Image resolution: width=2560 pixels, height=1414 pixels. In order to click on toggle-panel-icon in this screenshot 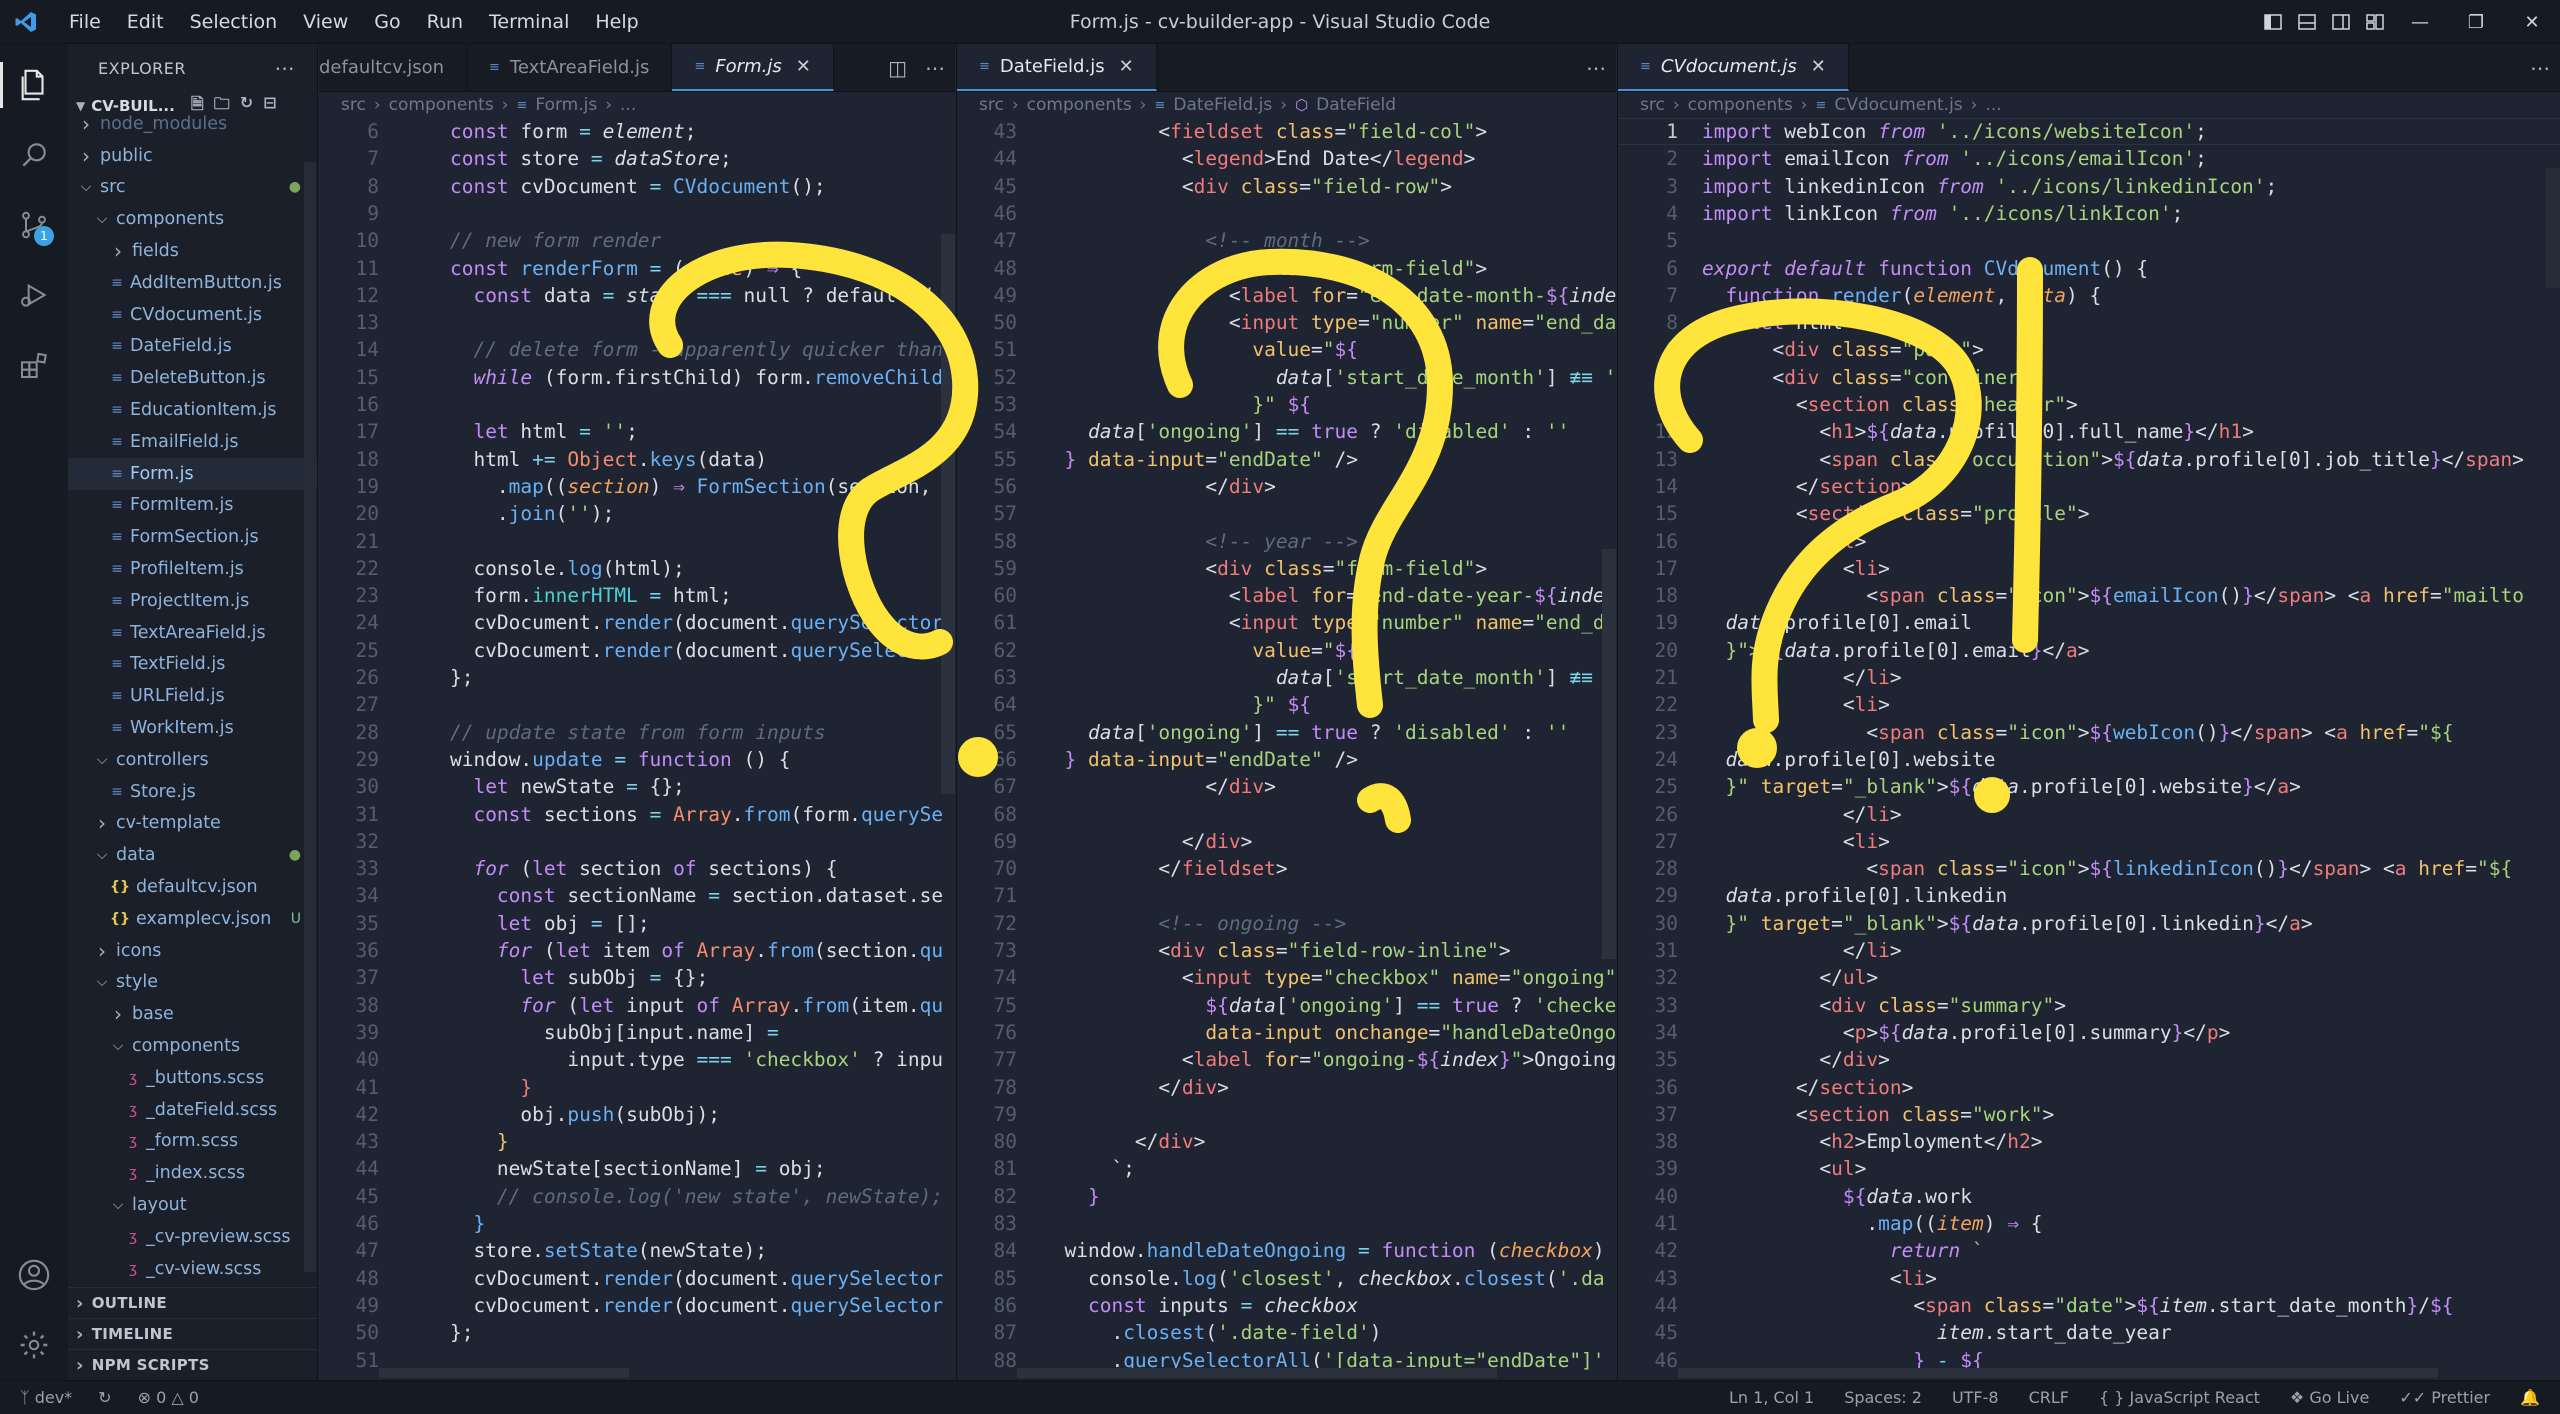, I will do `click(2307, 22)`.